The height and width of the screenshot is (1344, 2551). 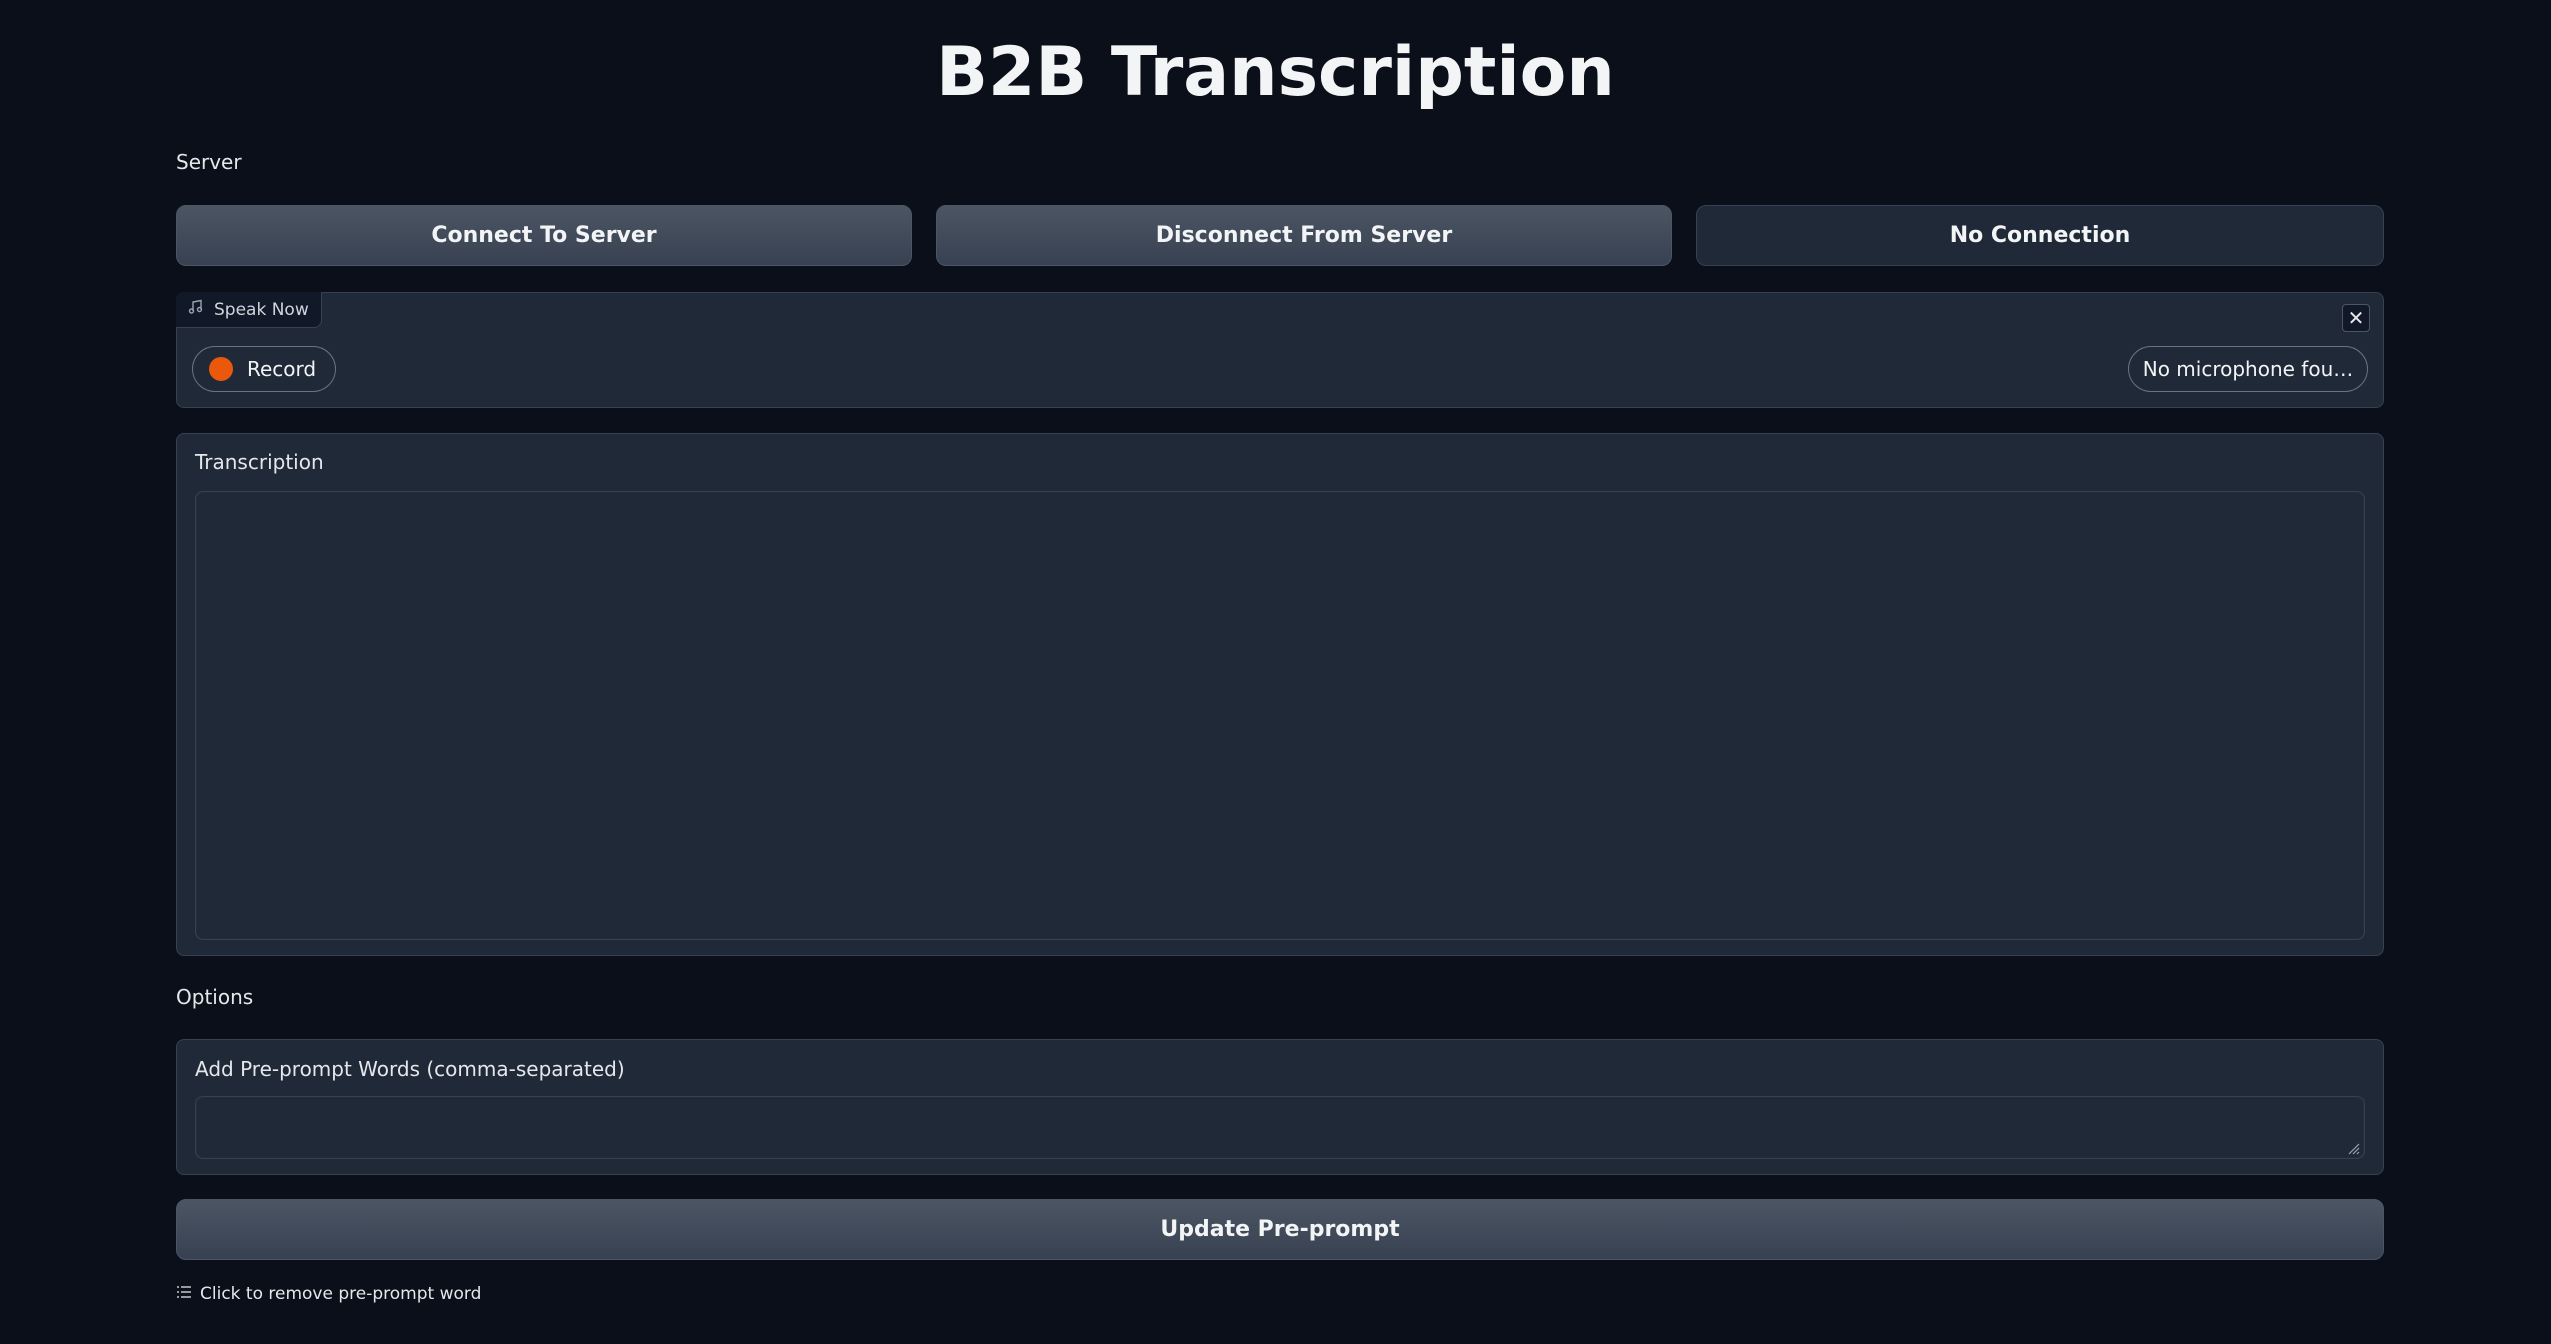 I want to click on page-title: B2B Transcription, so click(x=1275, y=72).